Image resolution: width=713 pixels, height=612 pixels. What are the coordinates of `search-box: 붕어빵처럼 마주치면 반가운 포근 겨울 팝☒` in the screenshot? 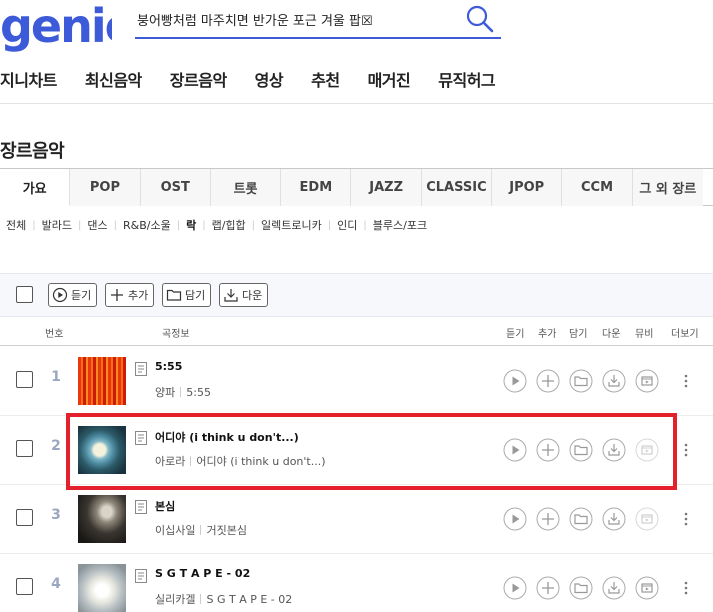 It's located at (318, 20).